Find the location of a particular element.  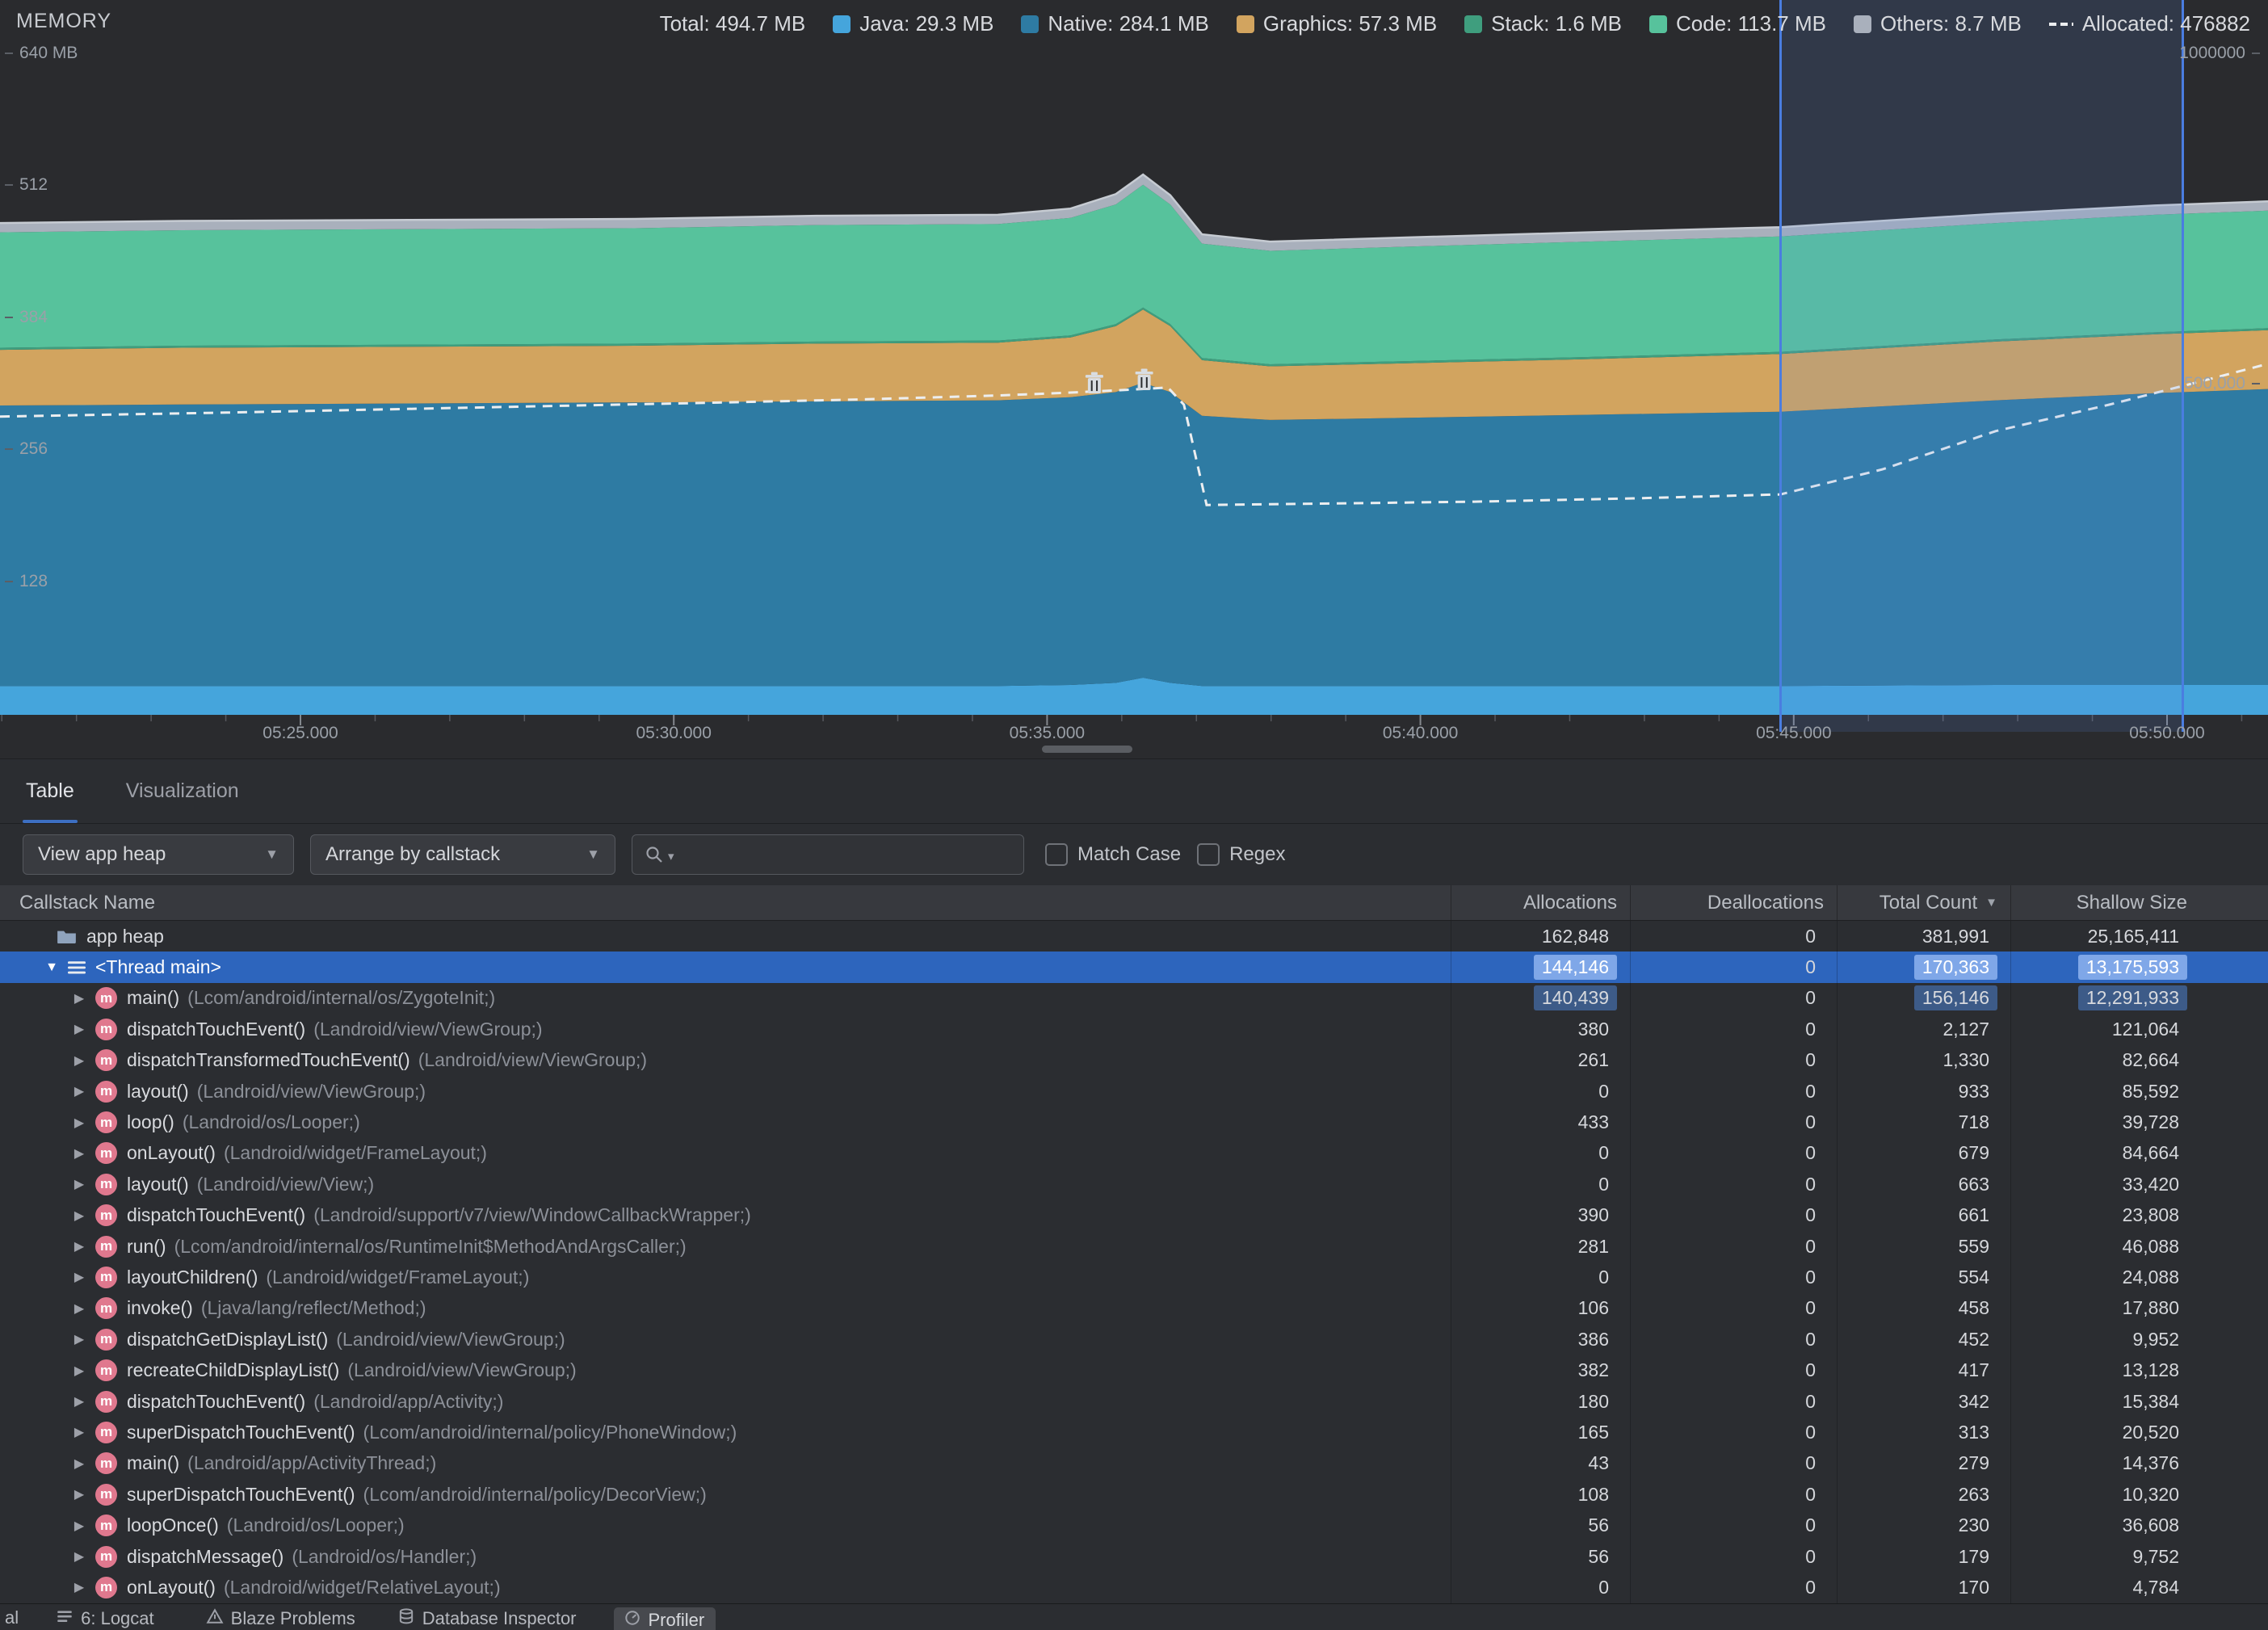

column-header-alloc: Allocations is located at coordinates (1541, 902).